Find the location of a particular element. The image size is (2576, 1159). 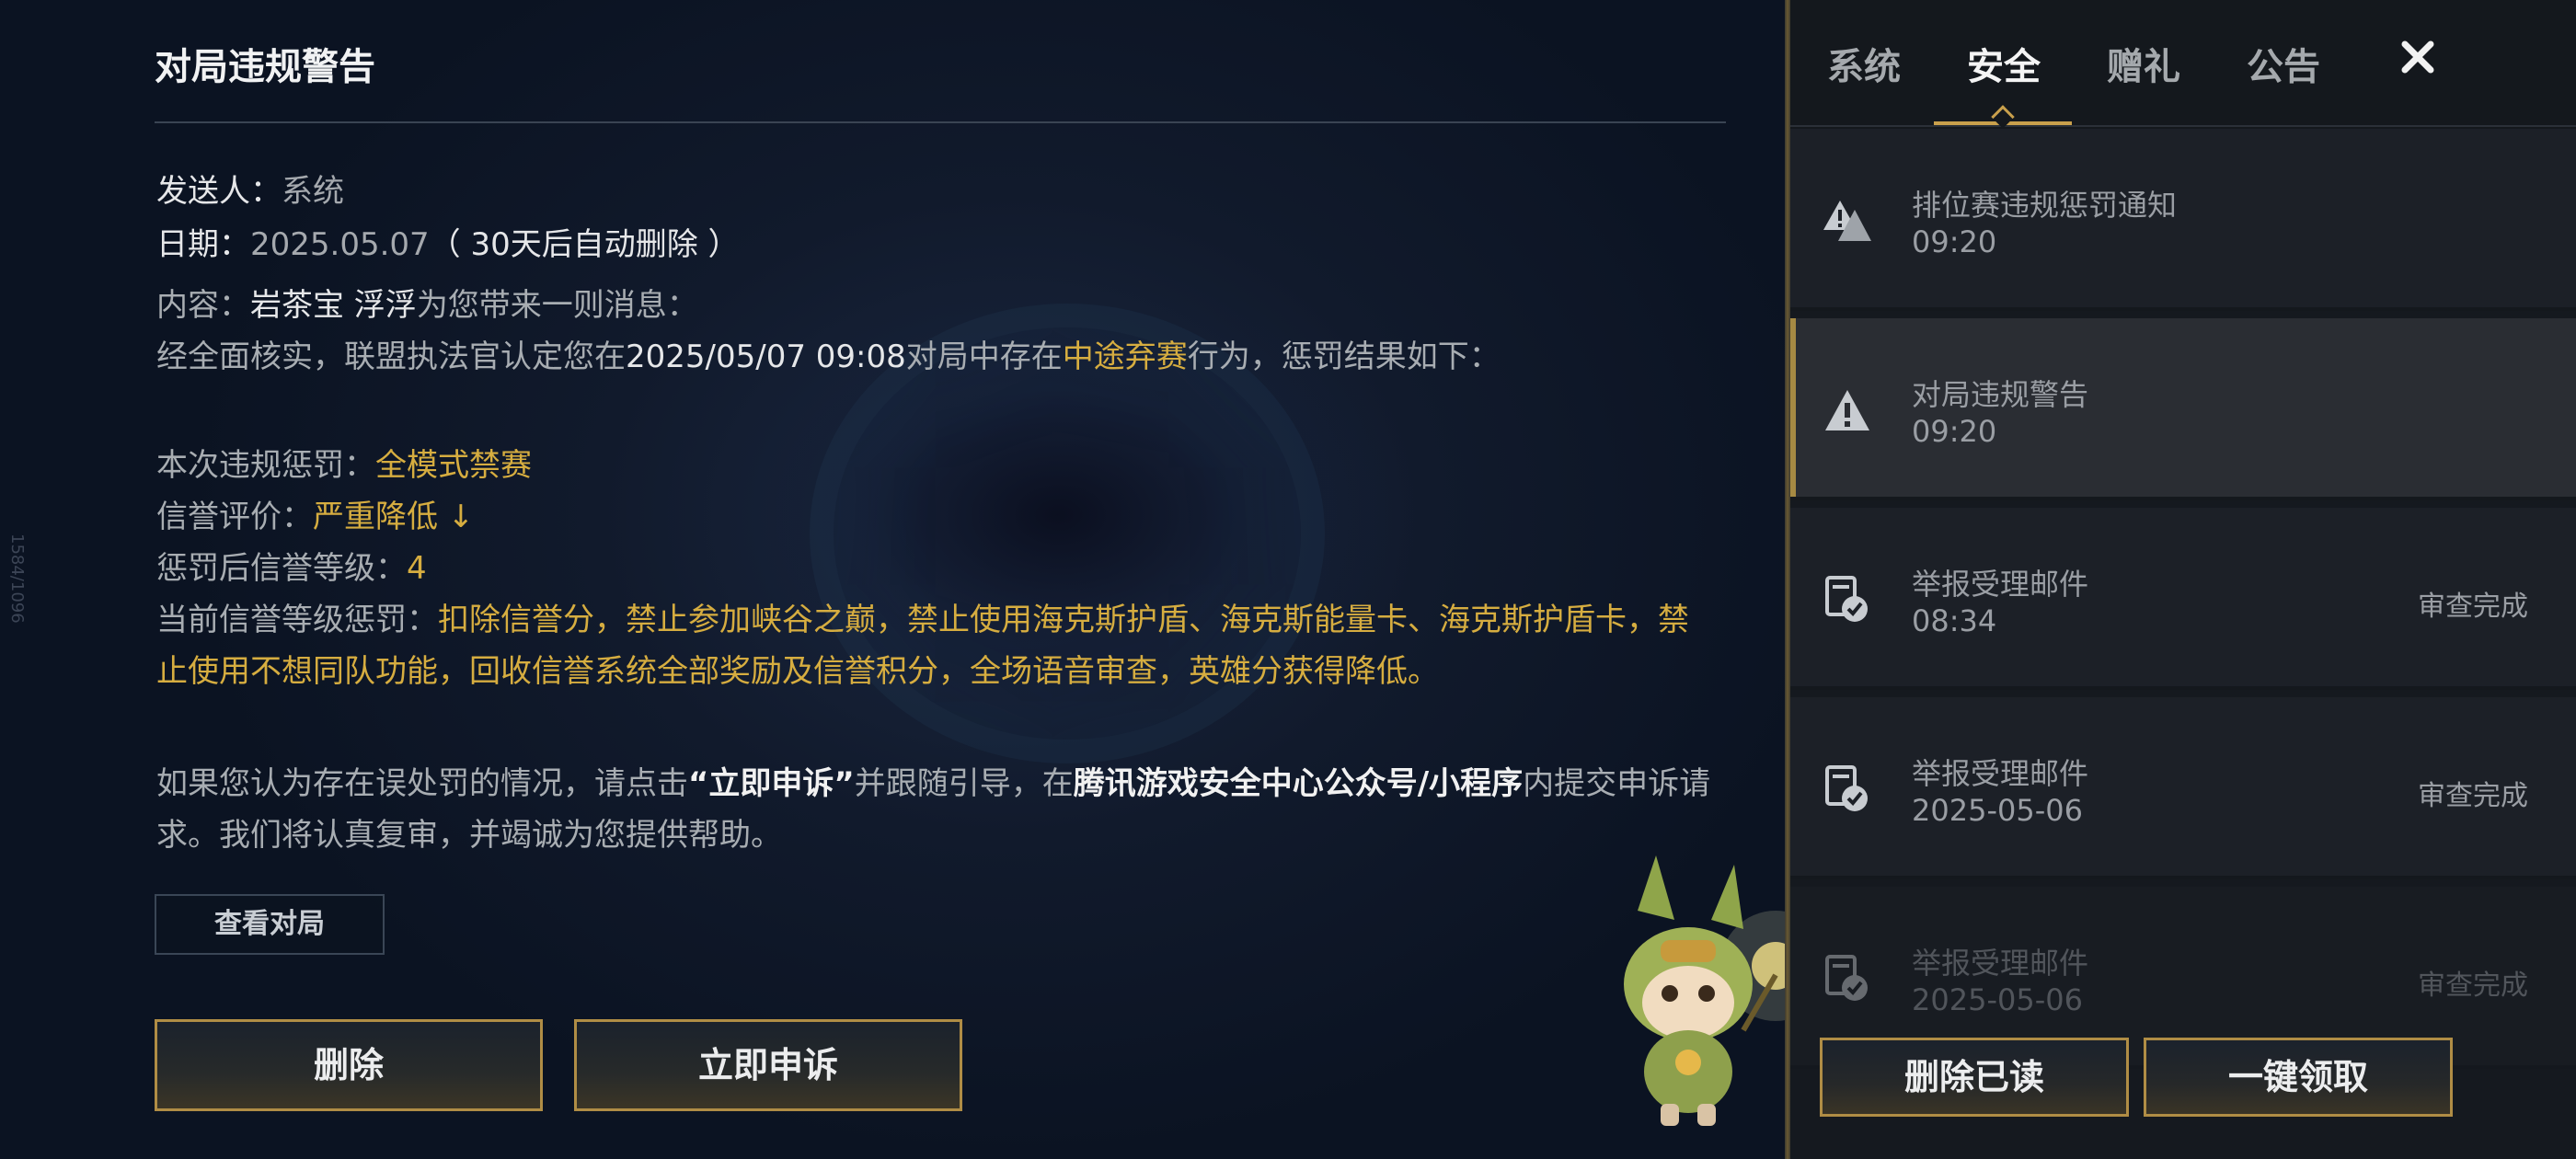

tab-gift: 赠礼 is located at coordinates (2143, 63).